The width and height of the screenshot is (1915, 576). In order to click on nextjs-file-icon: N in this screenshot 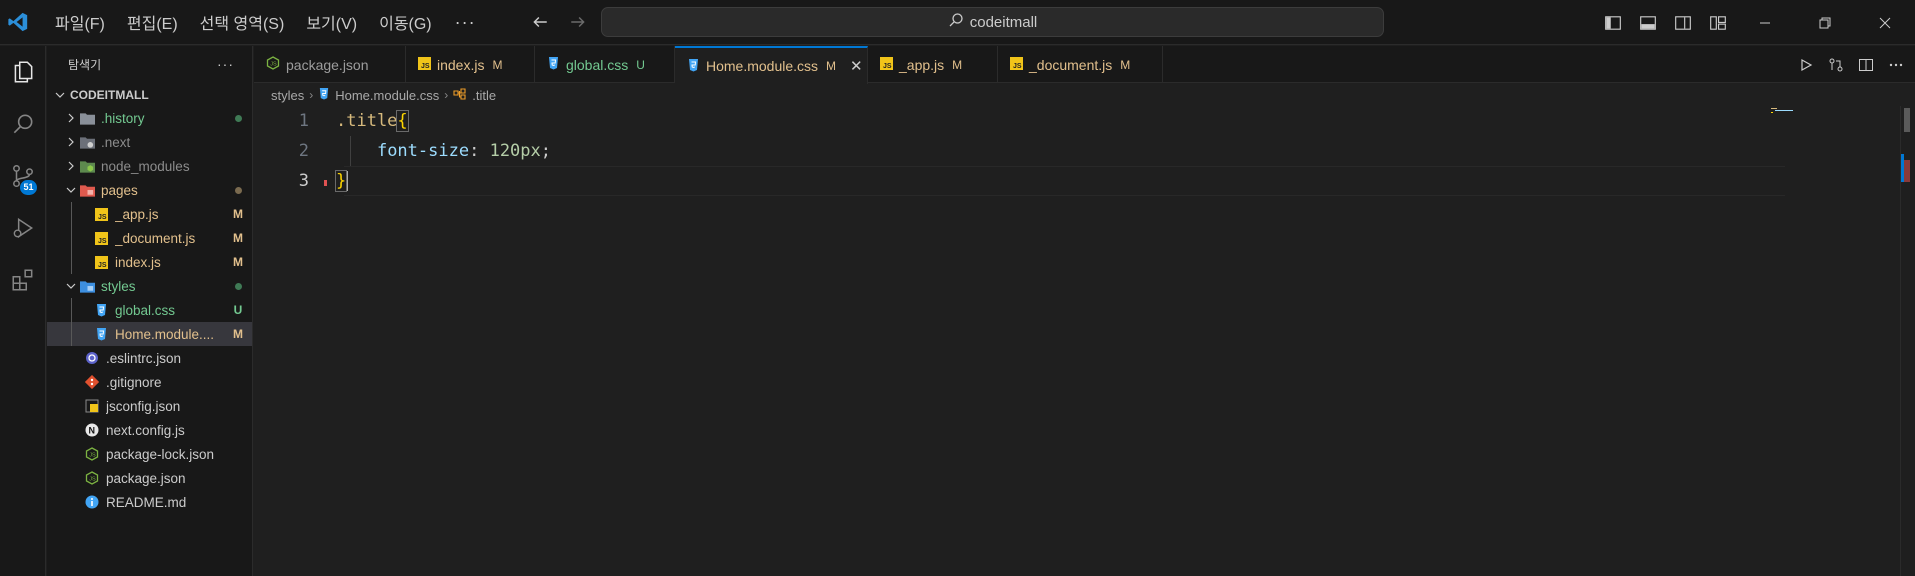, I will do `click(92, 430)`.